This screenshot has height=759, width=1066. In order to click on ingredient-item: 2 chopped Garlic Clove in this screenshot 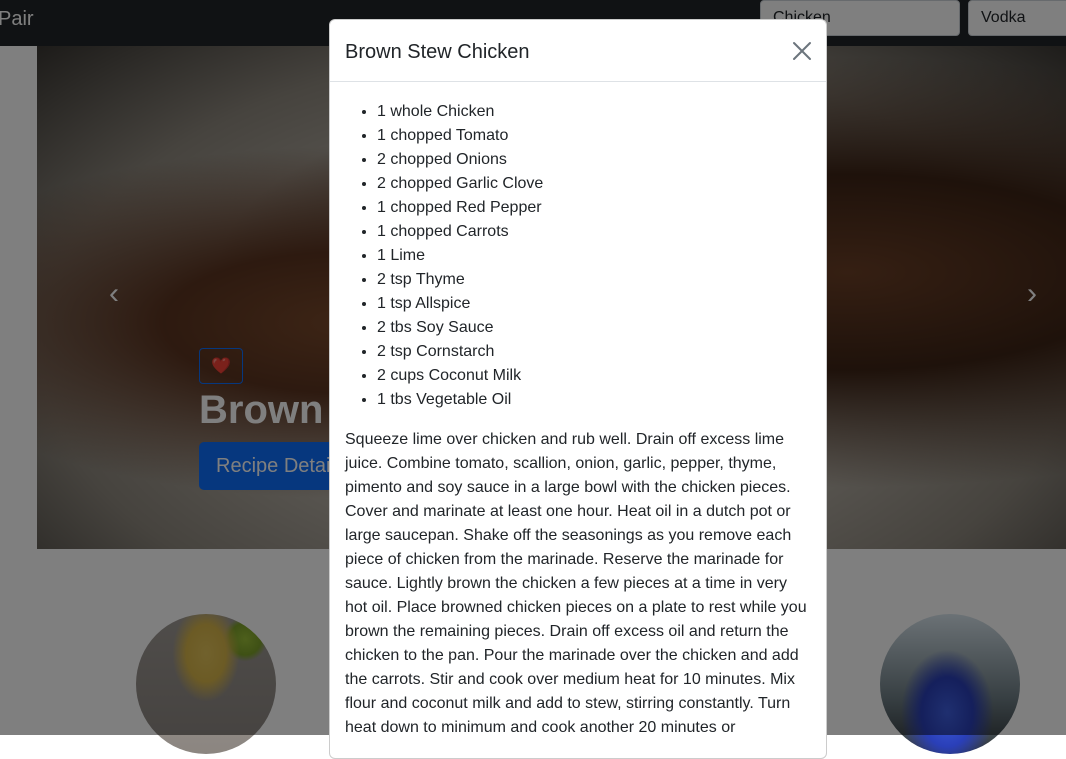, I will do `click(594, 184)`.